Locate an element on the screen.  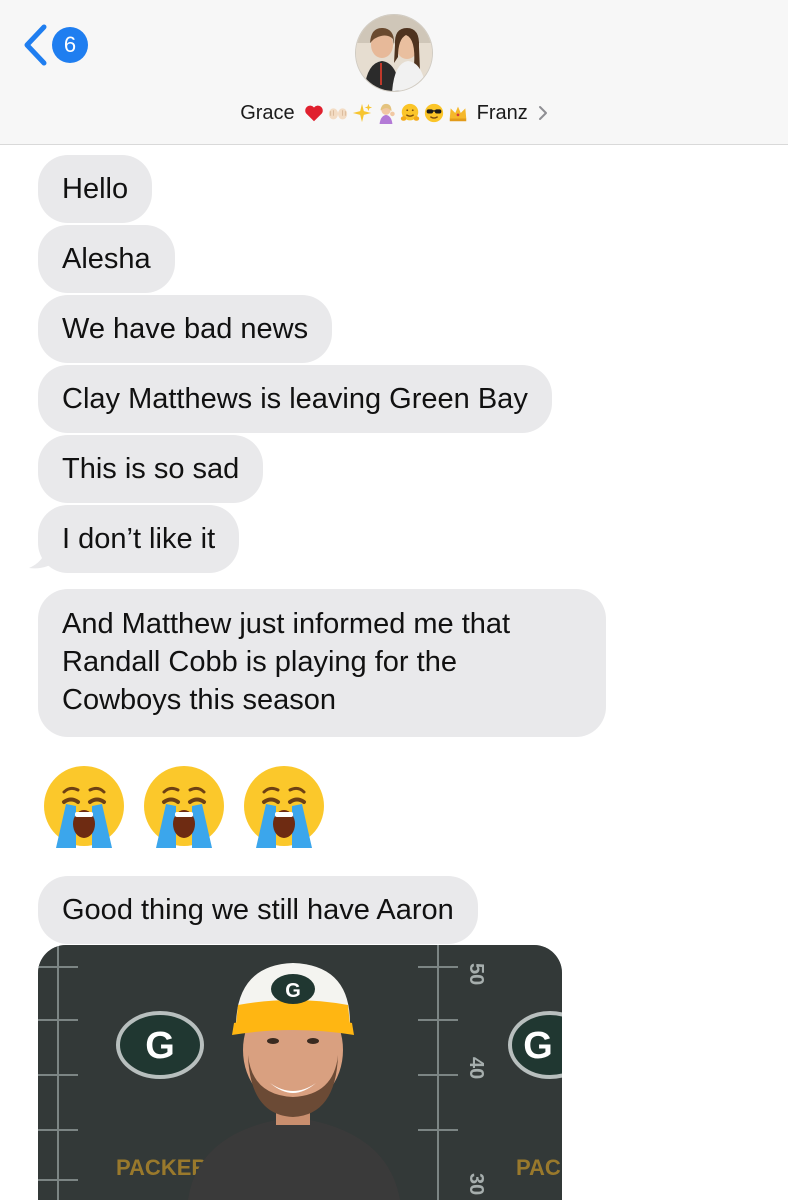
sparkles-icon is located at coordinates (362, 113).